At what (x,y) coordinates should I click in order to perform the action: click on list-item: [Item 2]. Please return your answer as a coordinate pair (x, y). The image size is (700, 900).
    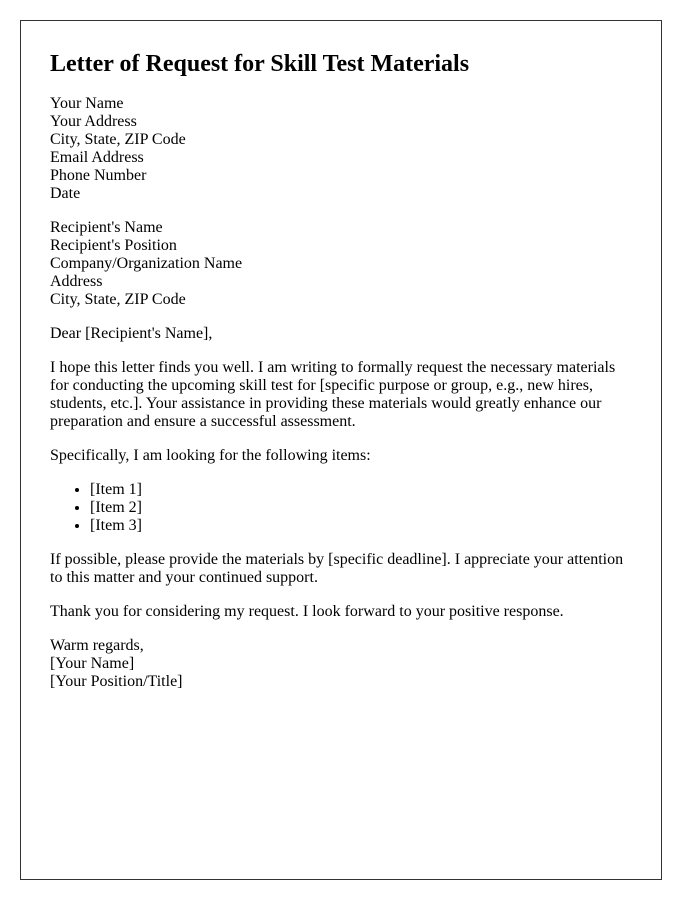
    Looking at the image, I should click on (361, 508).